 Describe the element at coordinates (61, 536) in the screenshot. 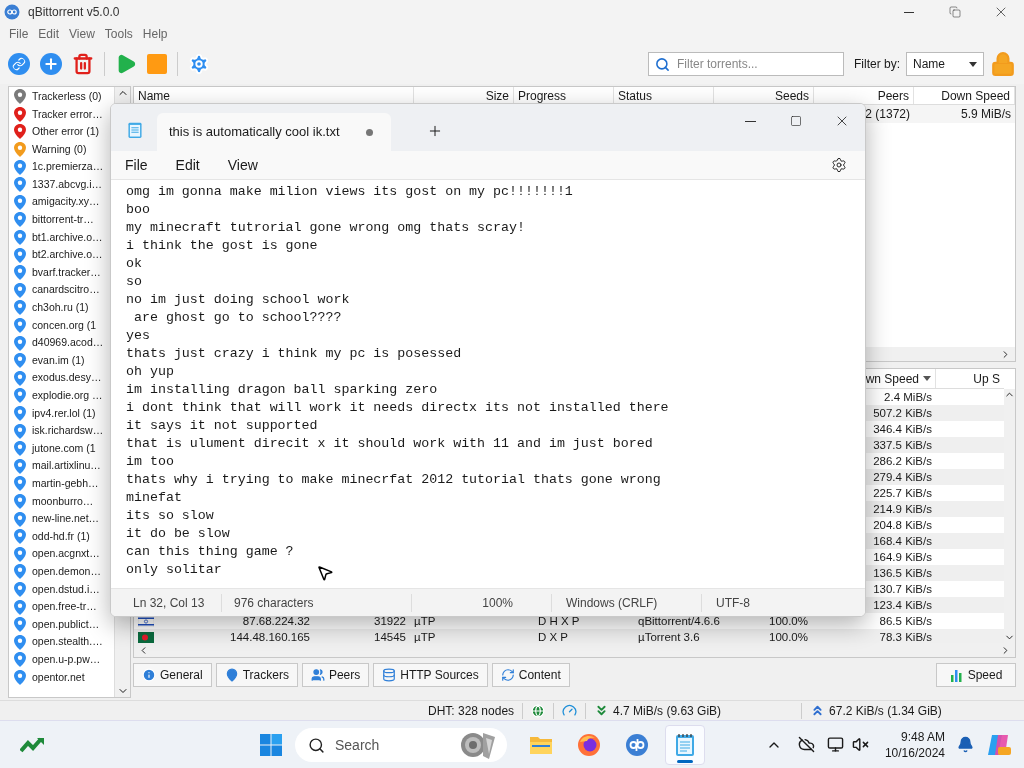

I see `tracker-item: odd-hd.fr (1)` at that location.